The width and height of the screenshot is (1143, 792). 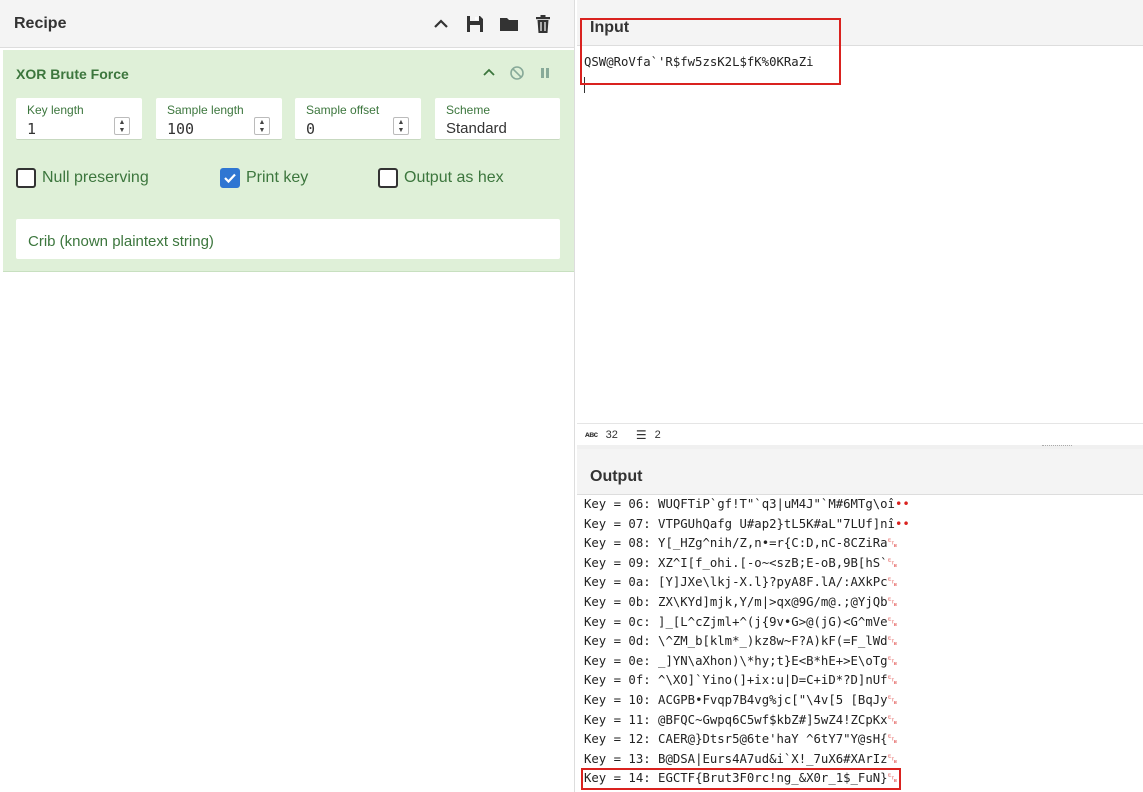 What do you see at coordinates (205, 110) in the screenshot?
I see `sample-length-label: Sample length` at bounding box center [205, 110].